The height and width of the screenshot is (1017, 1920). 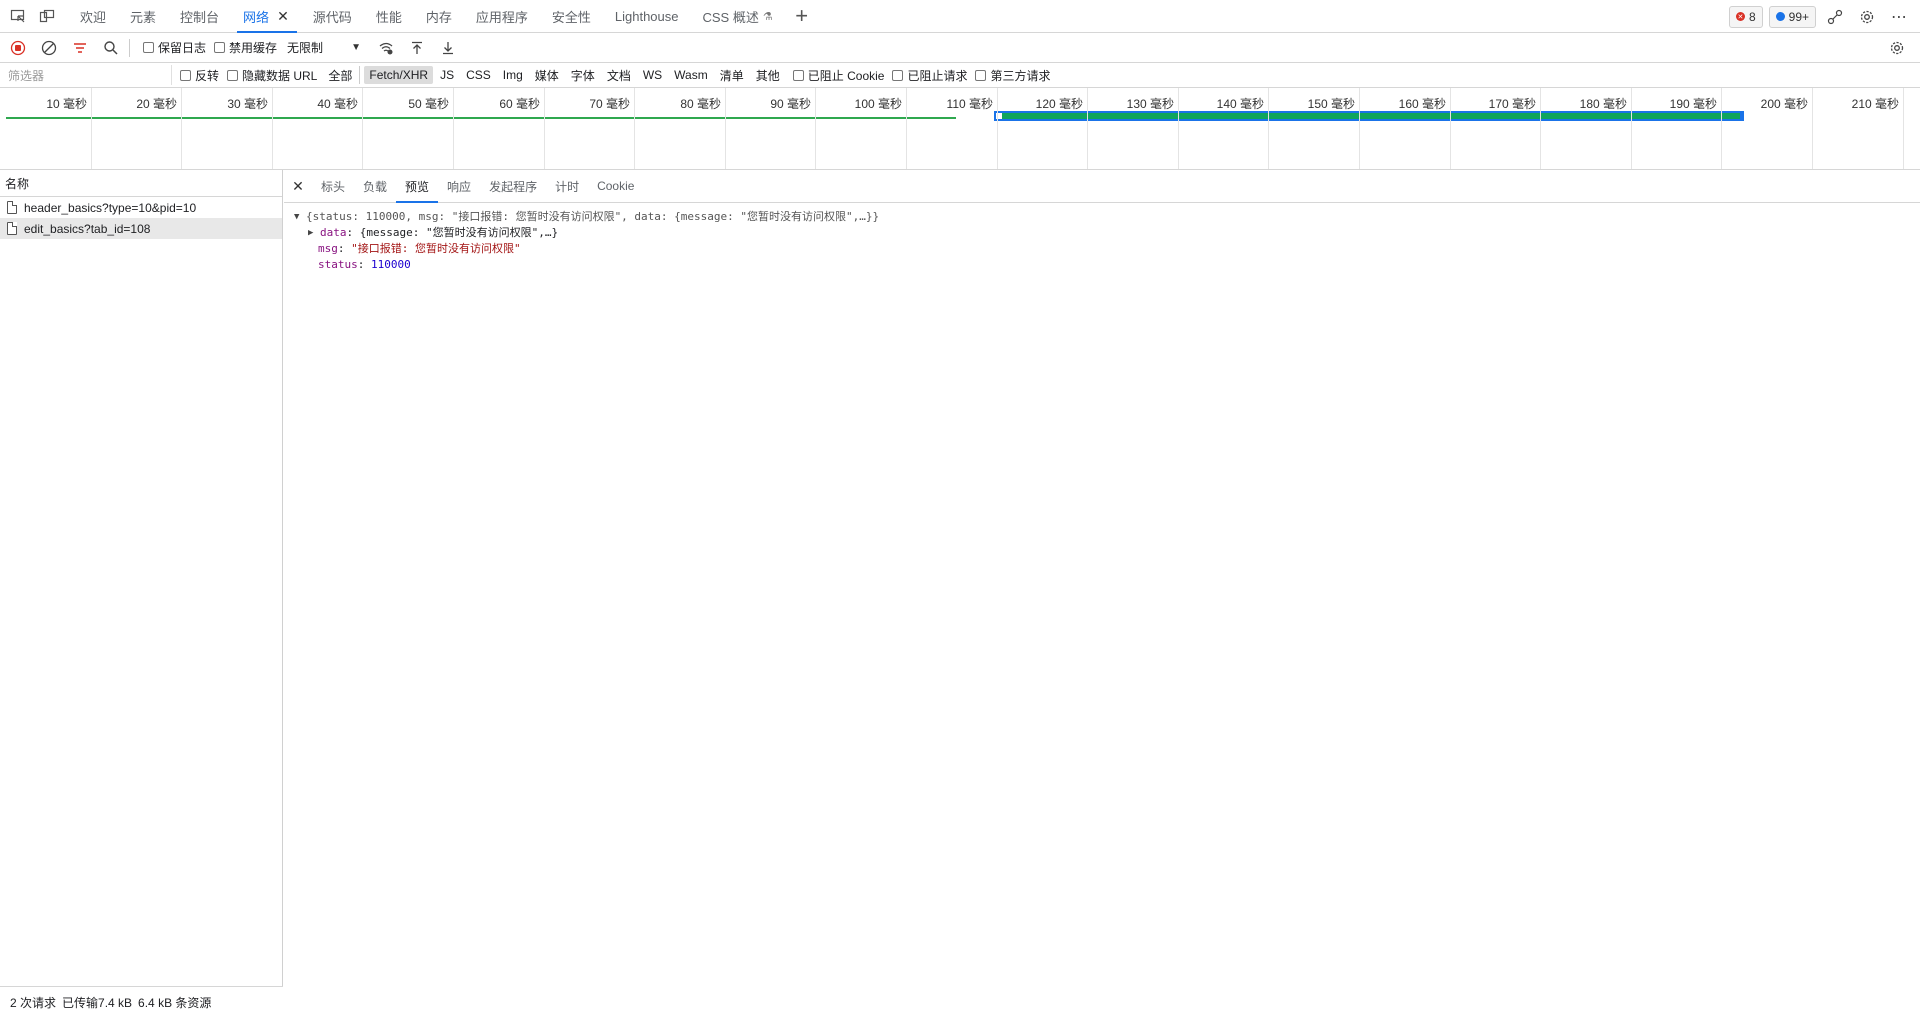 What do you see at coordinates (513, 75) in the screenshot?
I see `type-filter-img: Img` at bounding box center [513, 75].